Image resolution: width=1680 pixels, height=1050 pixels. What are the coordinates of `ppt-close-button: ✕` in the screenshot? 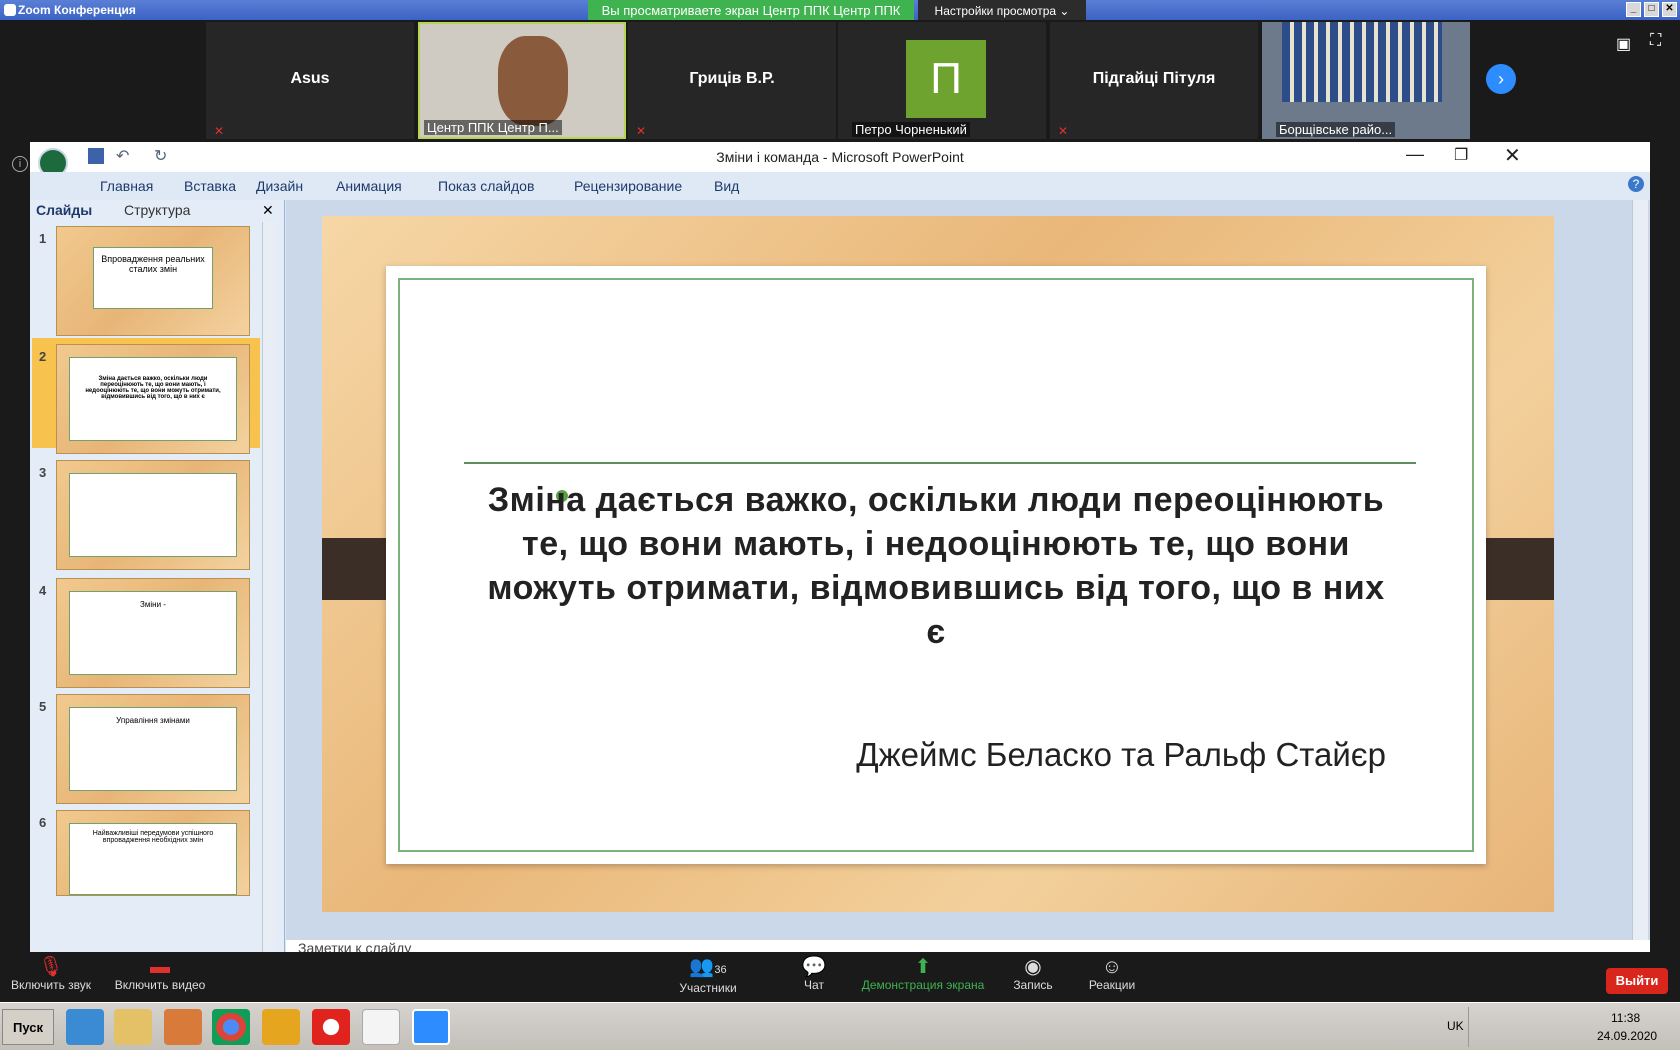 It's located at (1512, 155).